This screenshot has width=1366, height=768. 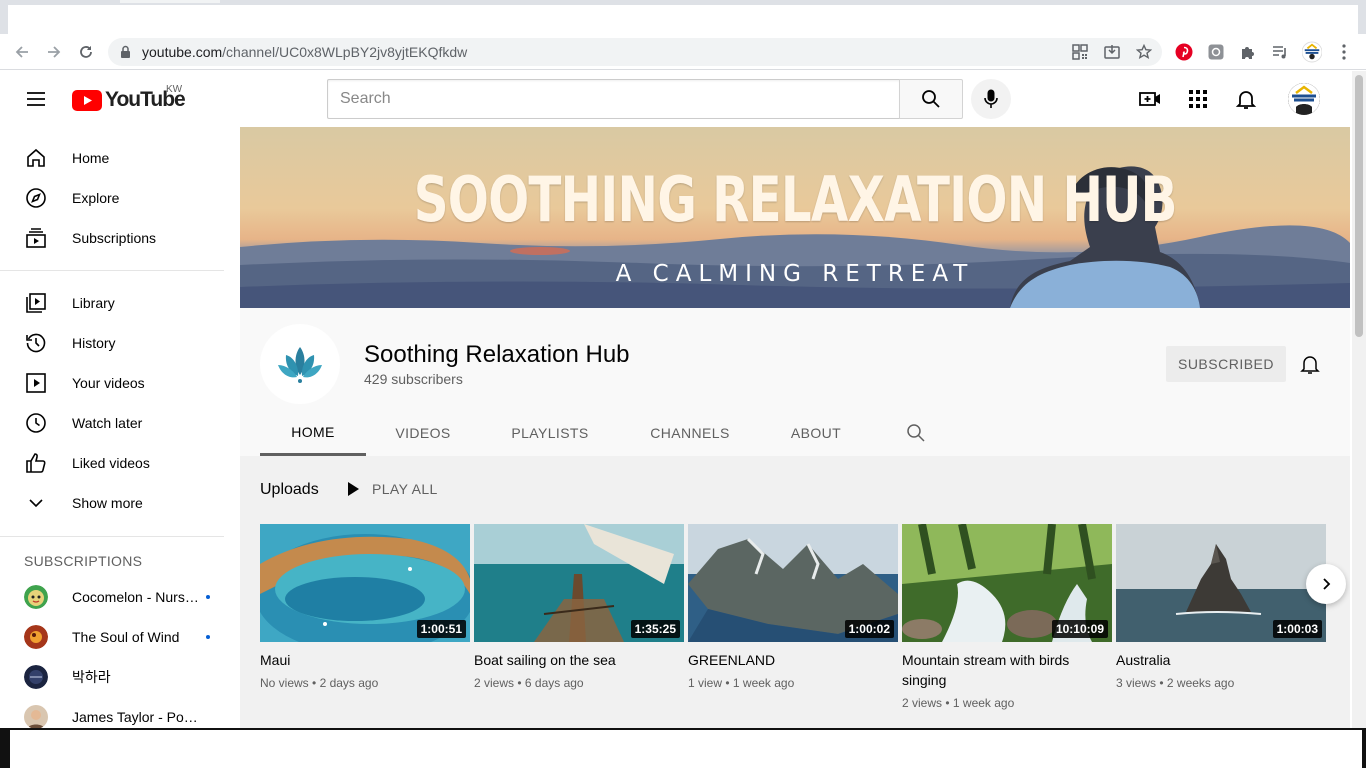 What do you see at coordinates (1246, 99) in the screenshot?
I see `notifications-bell-icon` at bounding box center [1246, 99].